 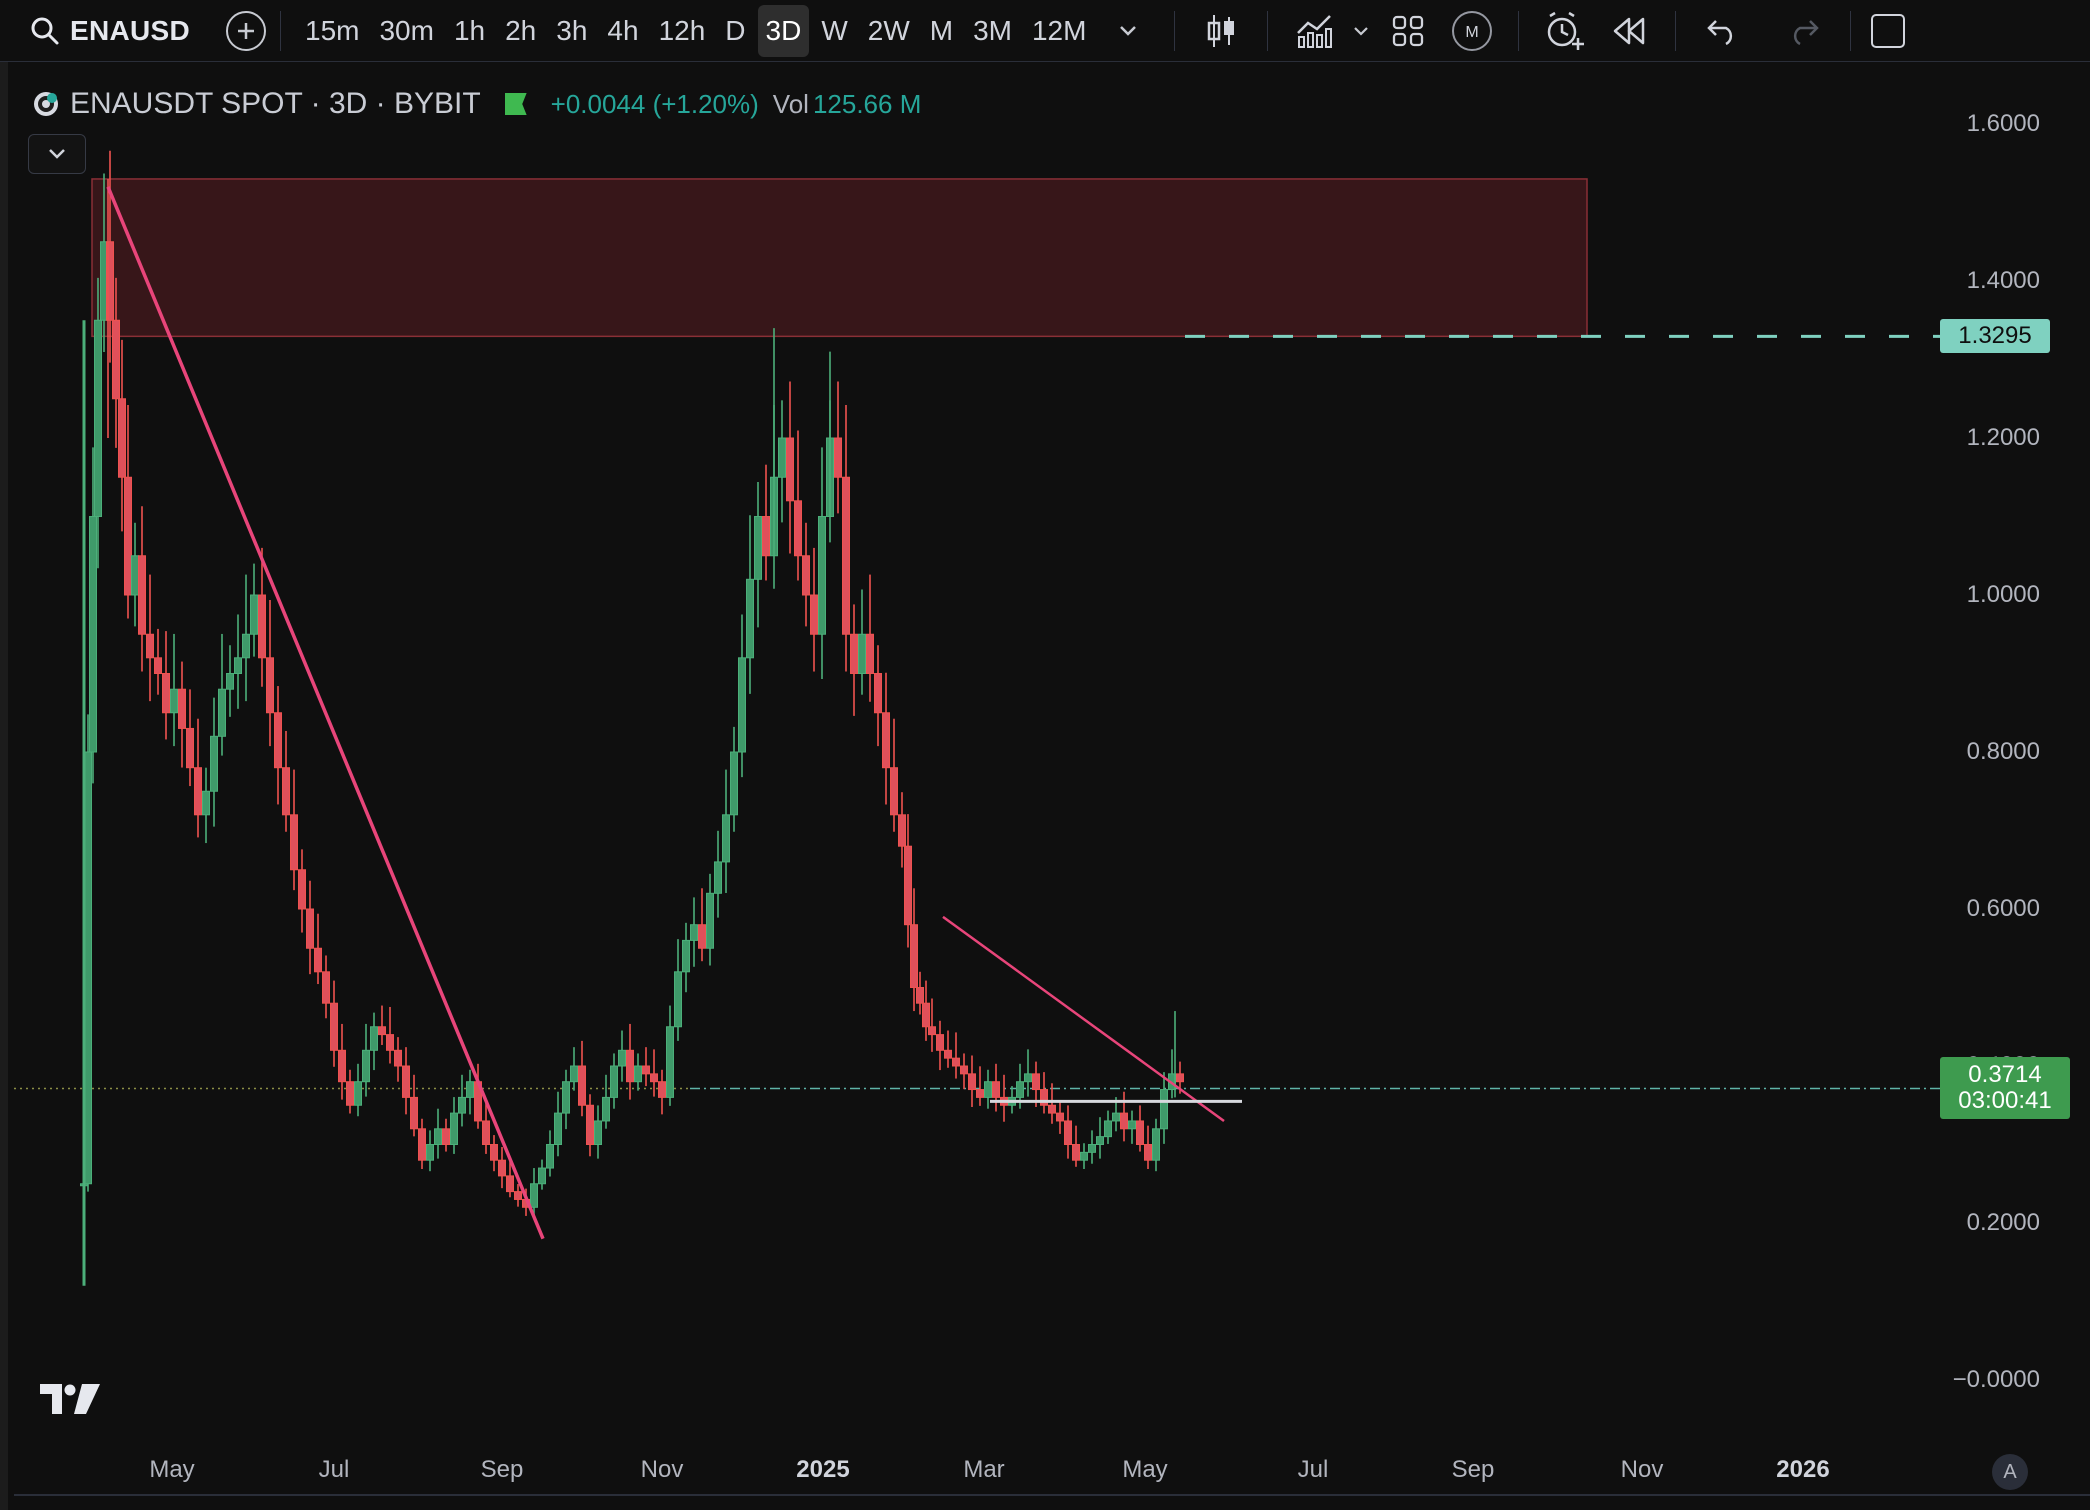 What do you see at coordinates (682, 31) in the screenshot?
I see `timeframe-12h: 12h` at bounding box center [682, 31].